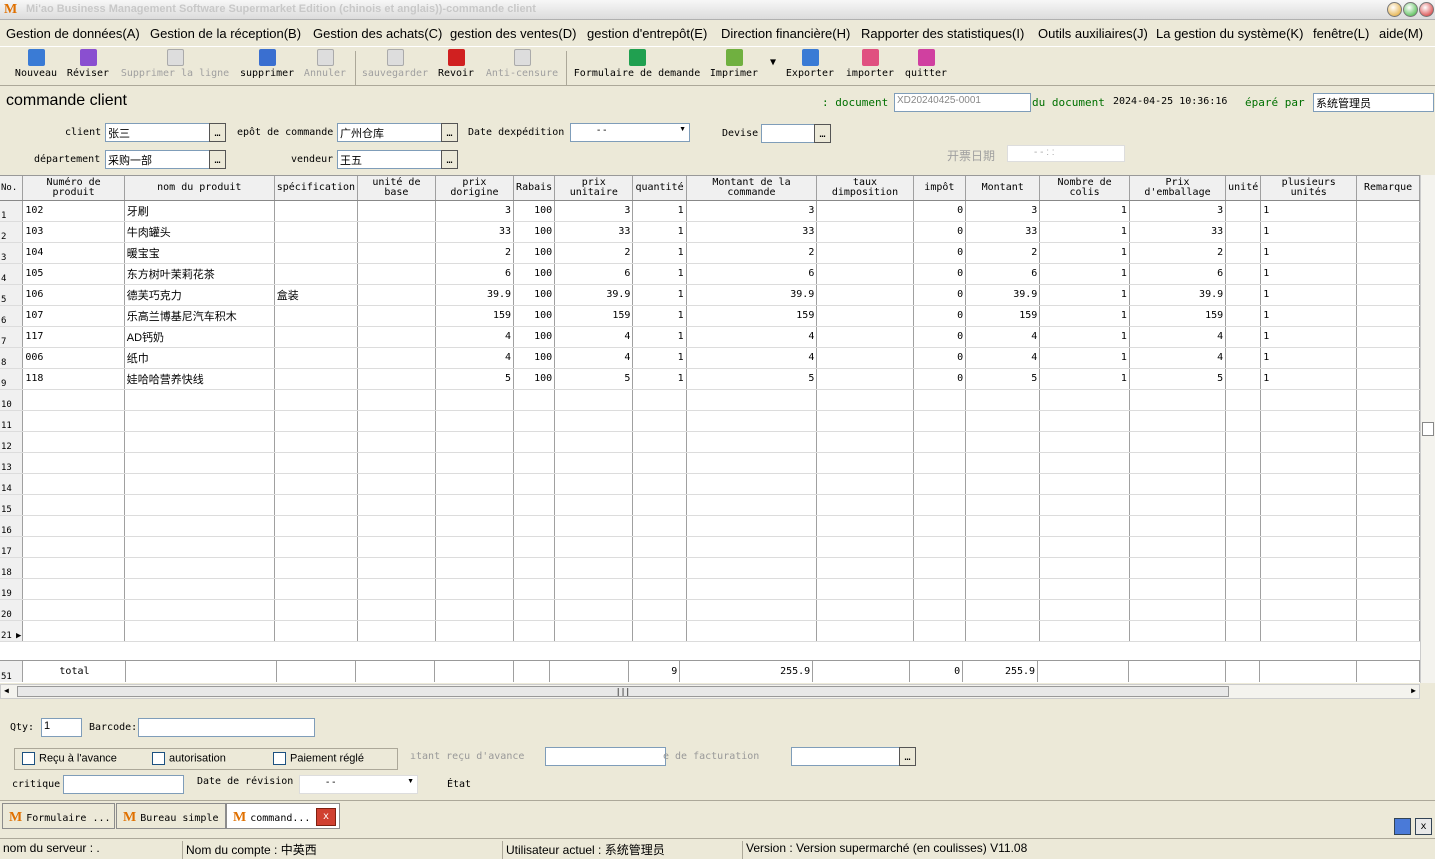 This screenshot has width=1435, height=859. What do you see at coordinates (1084, 188) in the screenshot?
I see `column-header: Nombre de colis` at bounding box center [1084, 188].